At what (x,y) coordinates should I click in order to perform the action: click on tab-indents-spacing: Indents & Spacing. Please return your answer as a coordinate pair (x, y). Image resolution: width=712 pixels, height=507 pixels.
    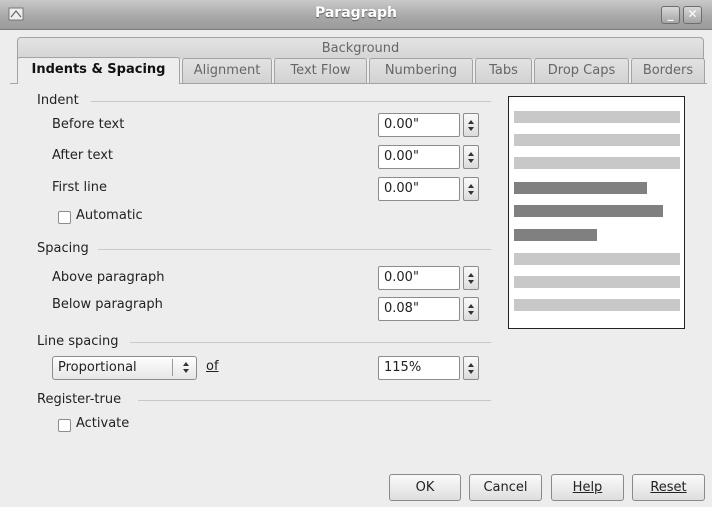
    Looking at the image, I should click on (98, 70).